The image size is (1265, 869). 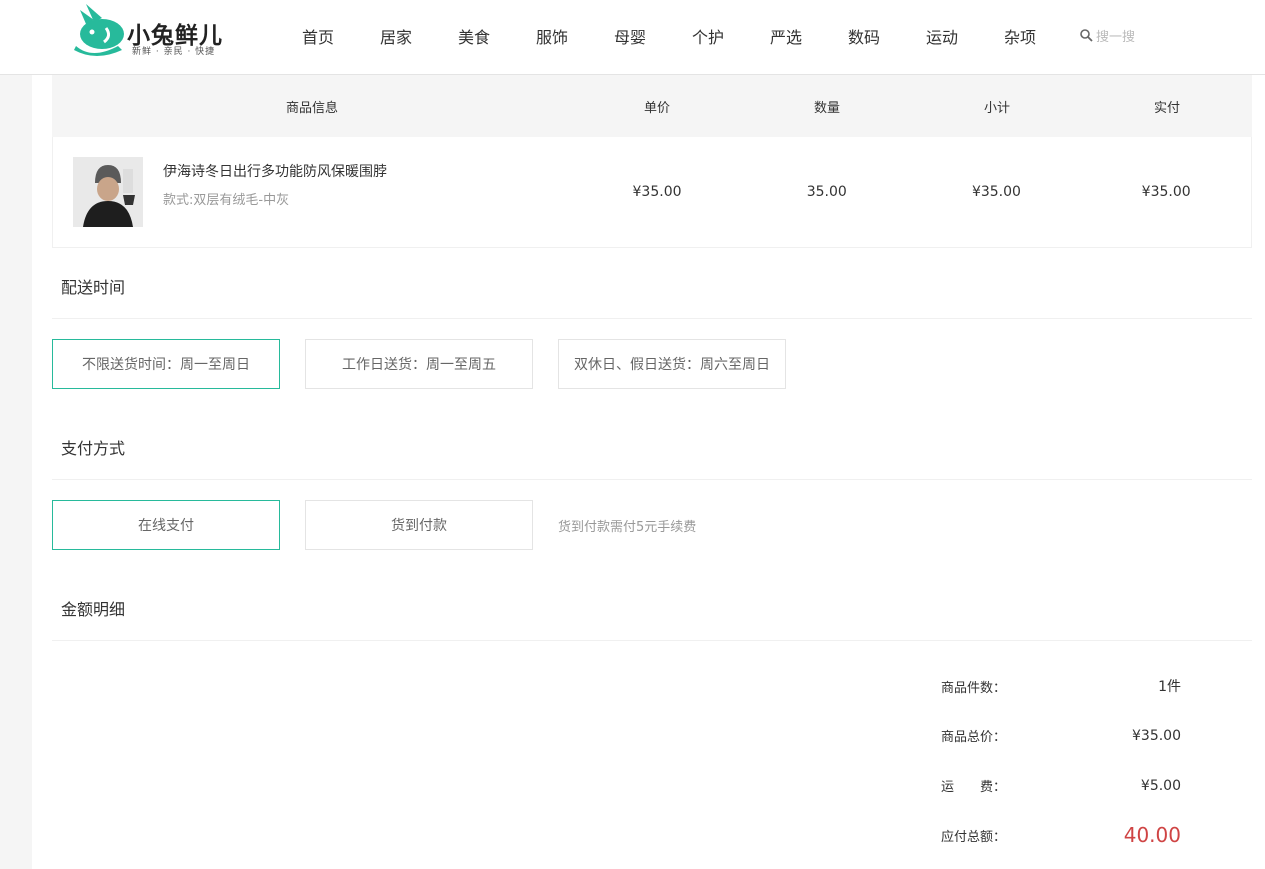 What do you see at coordinates (826, 108) in the screenshot?
I see `header-quantity: 数量` at bounding box center [826, 108].